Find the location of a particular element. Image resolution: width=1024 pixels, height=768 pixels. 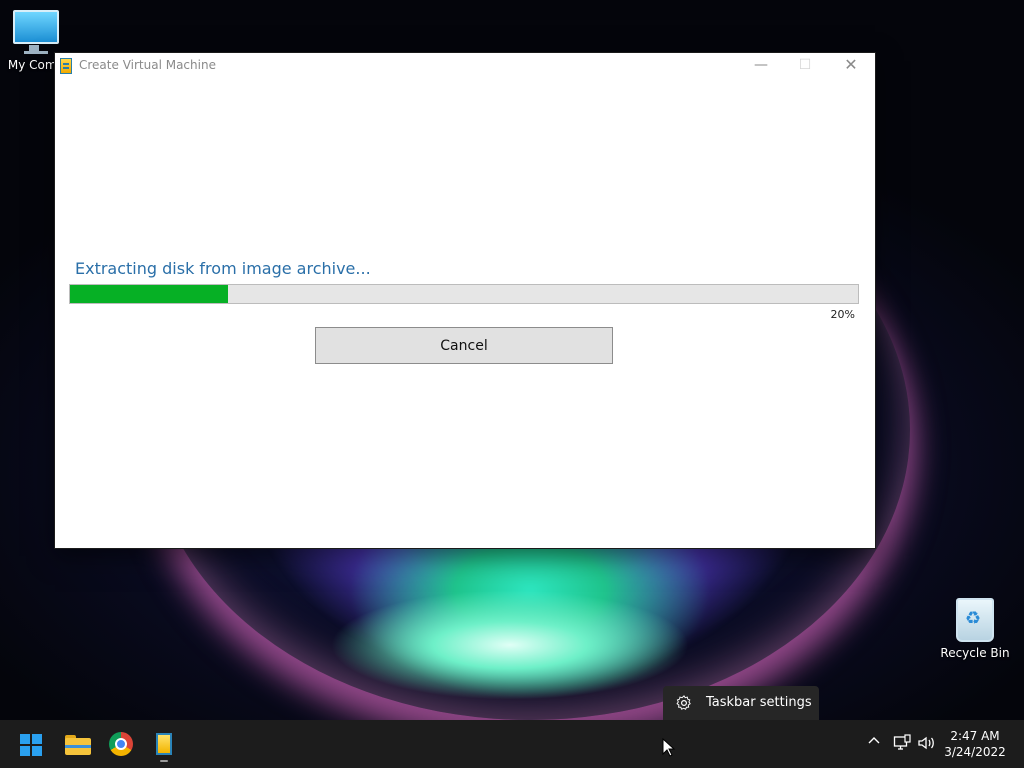

progress-percent: 20% is located at coordinates (842, 314).